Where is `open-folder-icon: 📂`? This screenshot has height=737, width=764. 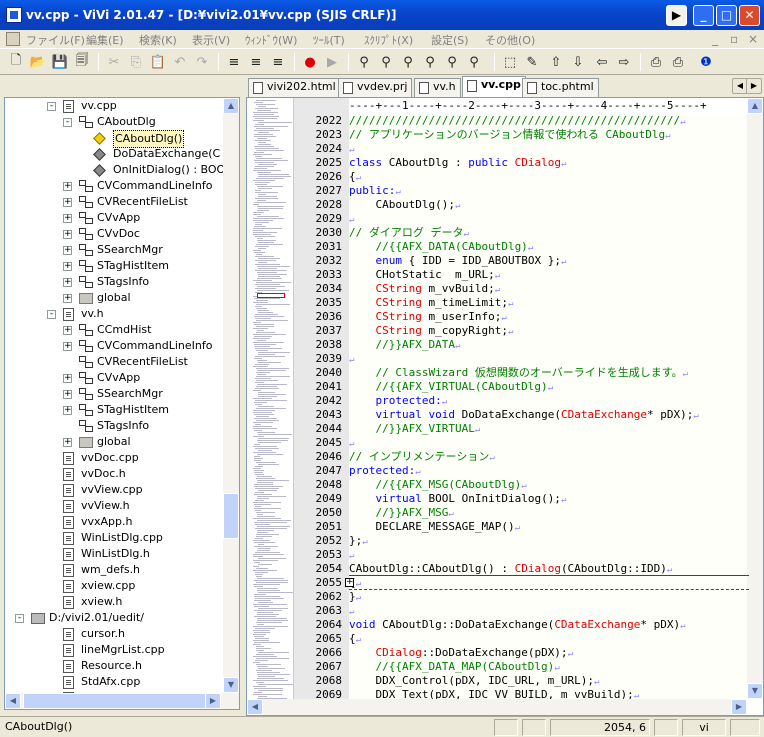 open-folder-icon: 📂 is located at coordinates (38, 62).